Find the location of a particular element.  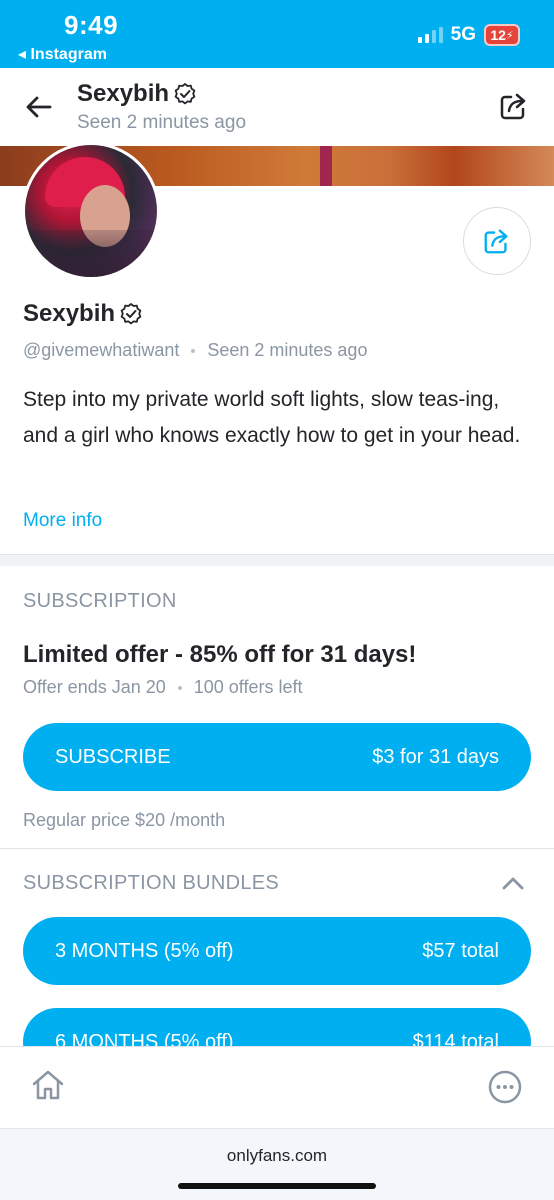

profile-header: Sexybih Seen 2 minutes ago is located at coordinates (277, 107).